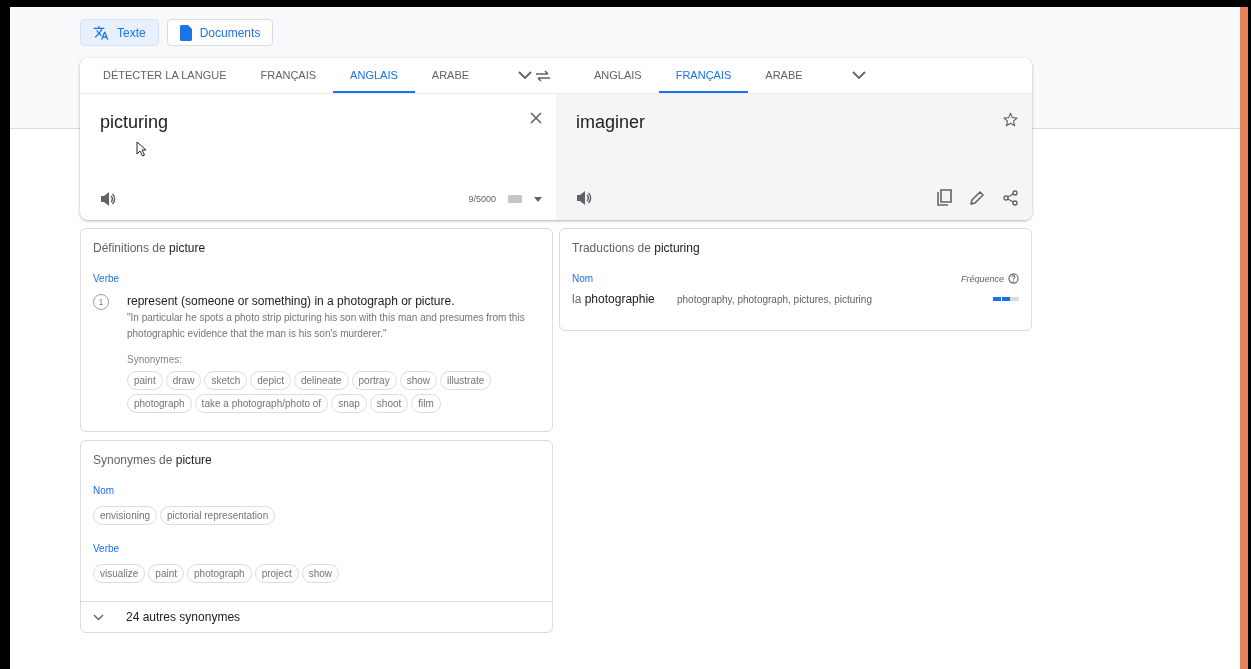 This screenshot has height=669, width=1251. What do you see at coordinates (101, 32) in the screenshot?
I see `translate-icon` at bounding box center [101, 32].